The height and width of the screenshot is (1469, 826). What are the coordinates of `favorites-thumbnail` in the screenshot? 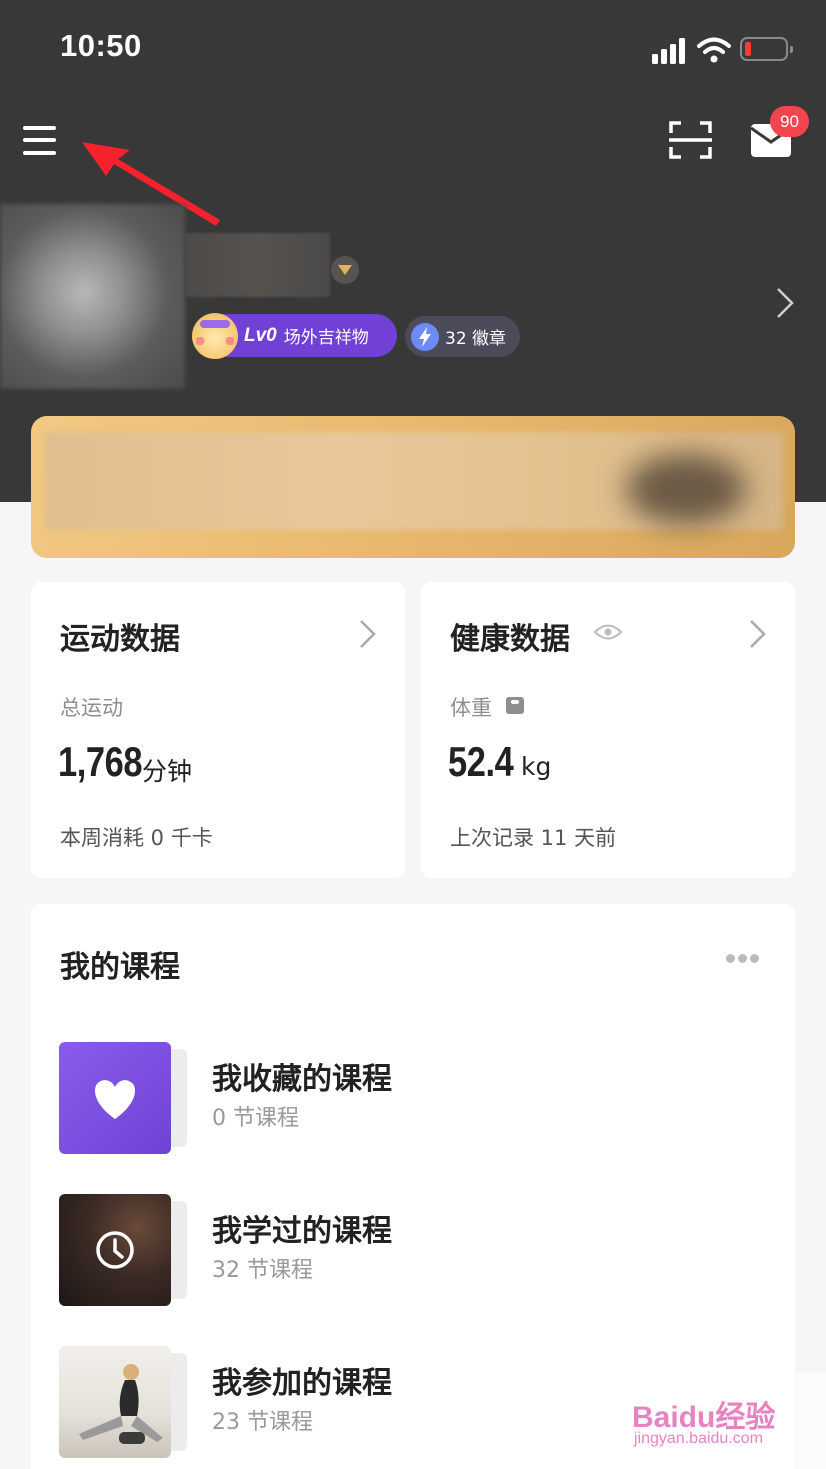 It's located at (115, 1098).